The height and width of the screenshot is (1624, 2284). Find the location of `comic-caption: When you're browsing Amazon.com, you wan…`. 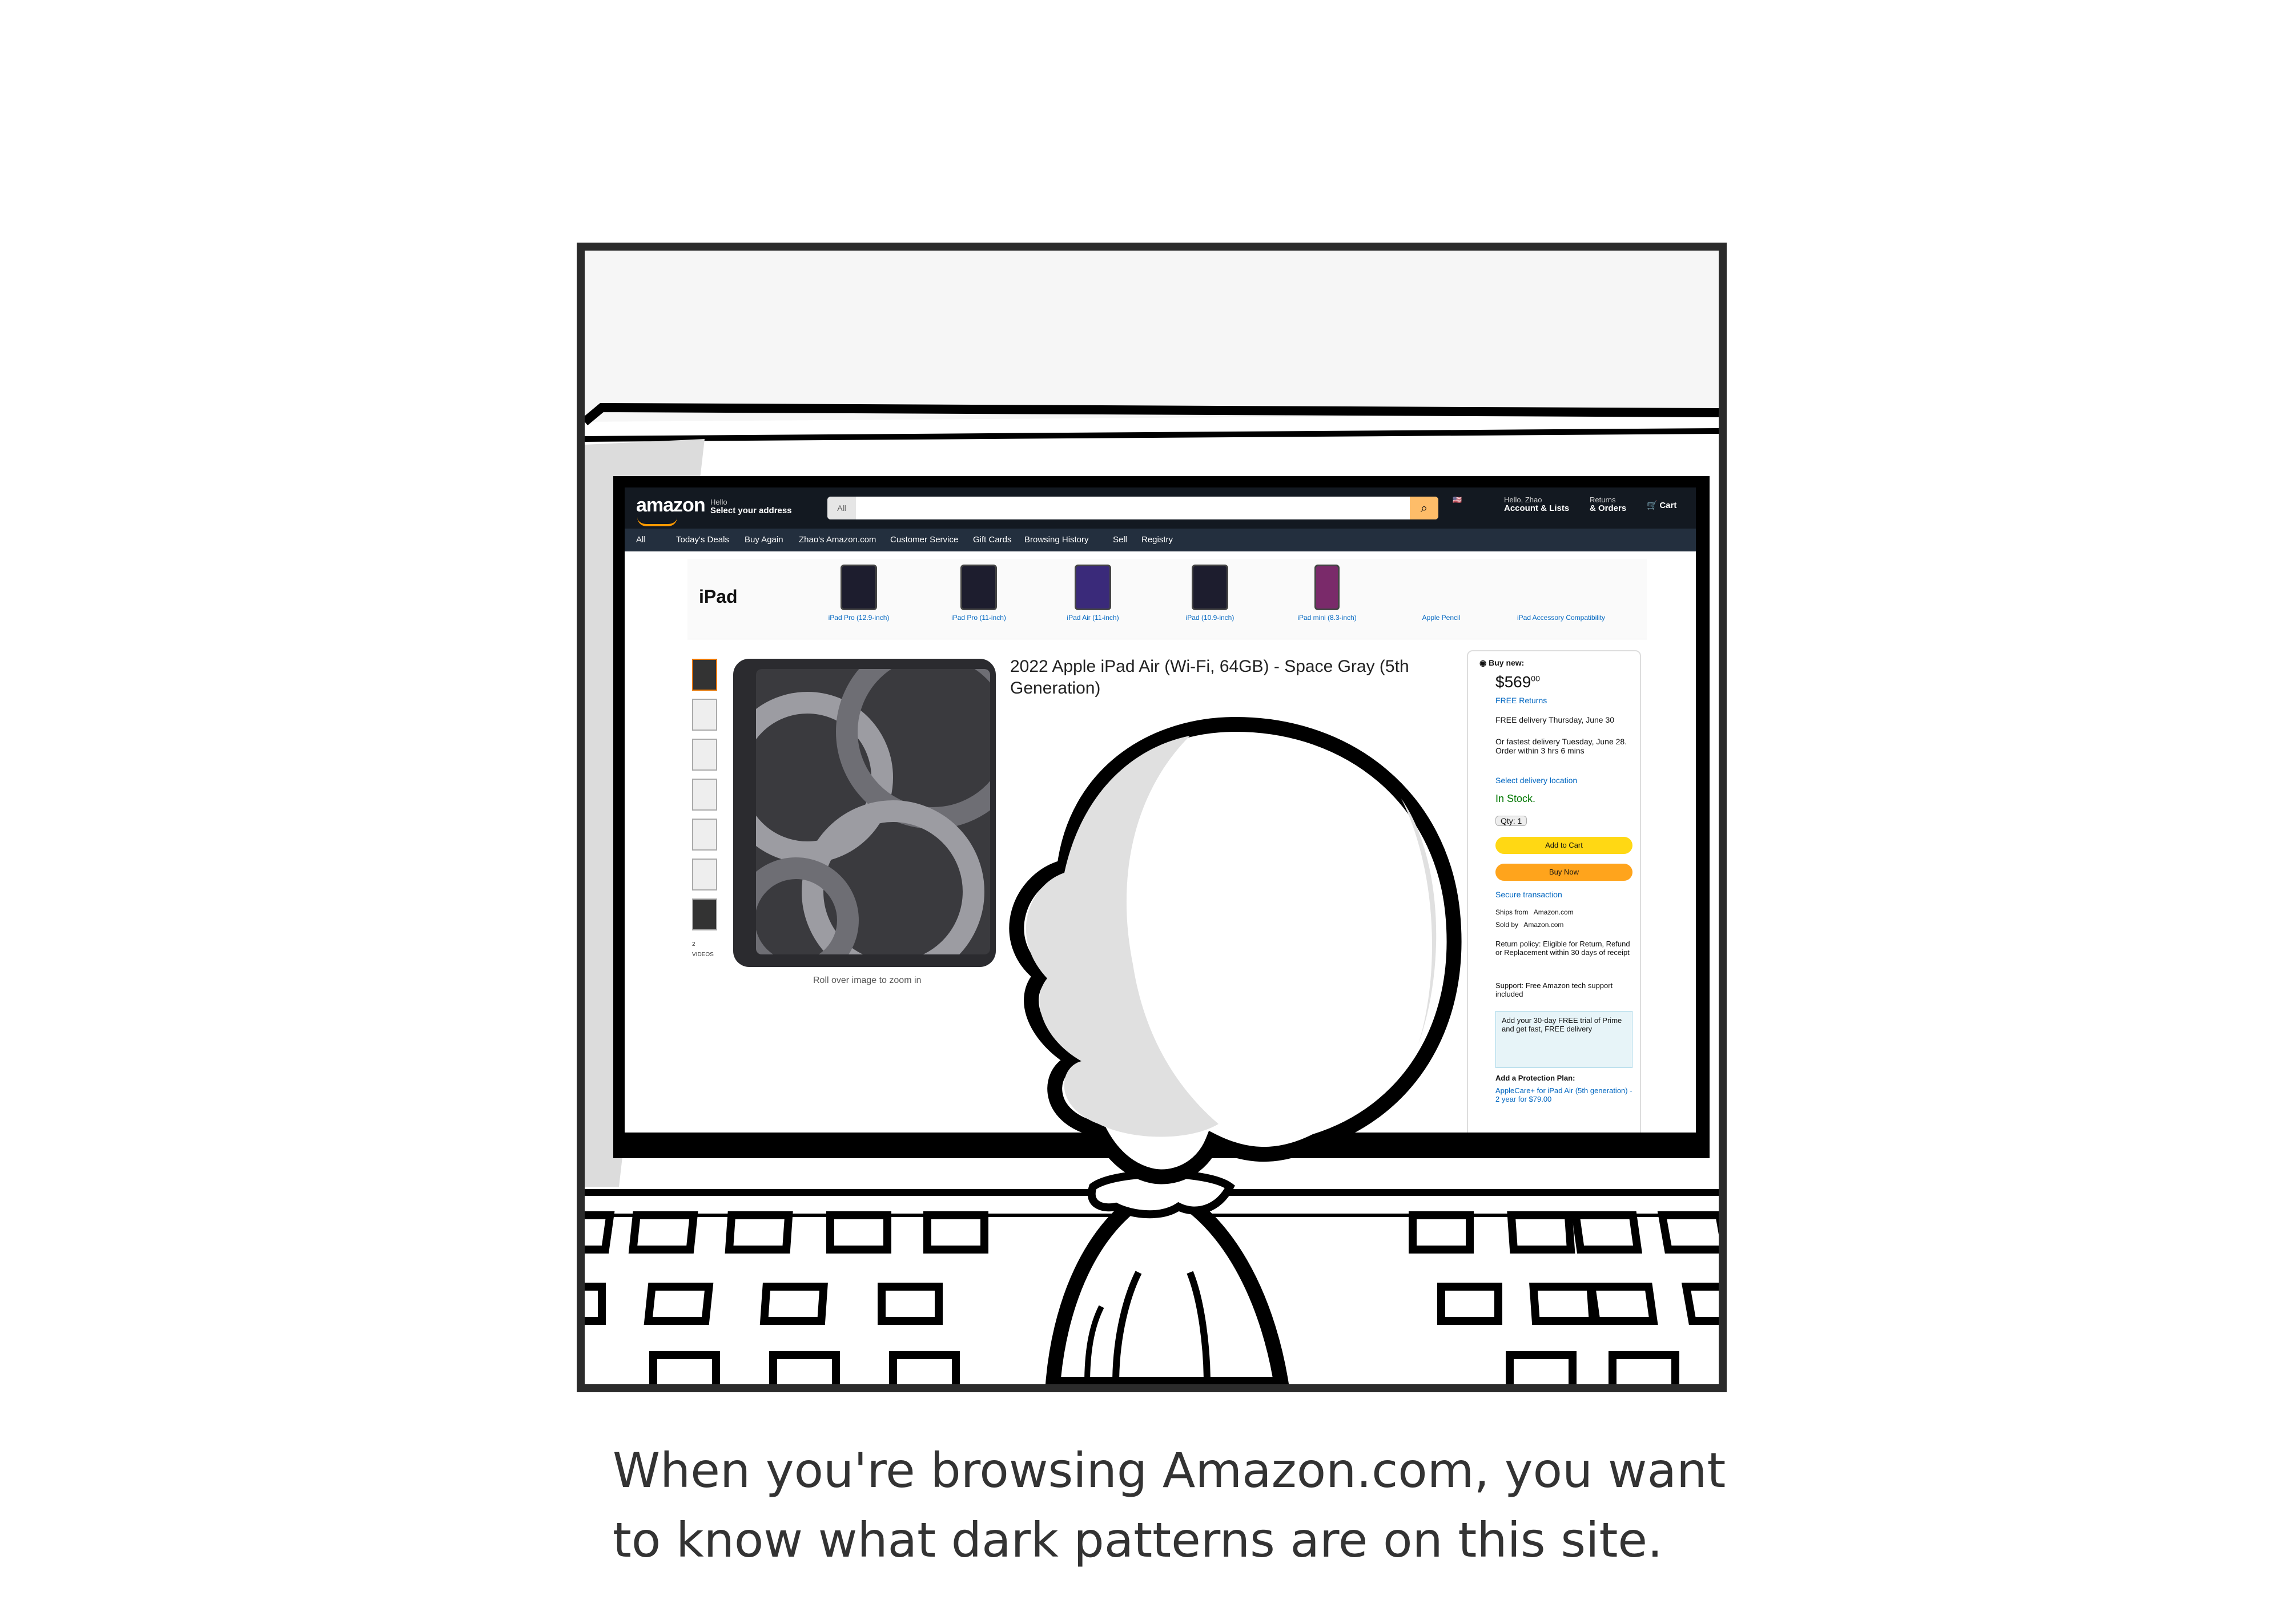

comic-caption: When you're browsing Amazon.com, you wan… is located at coordinates (1169, 1505).